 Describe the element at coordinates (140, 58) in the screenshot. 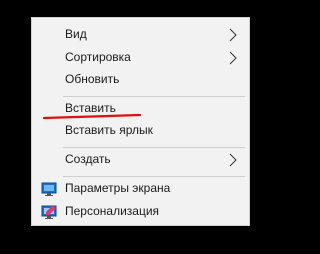

I see `menu-item-sort: Сортировка` at that location.